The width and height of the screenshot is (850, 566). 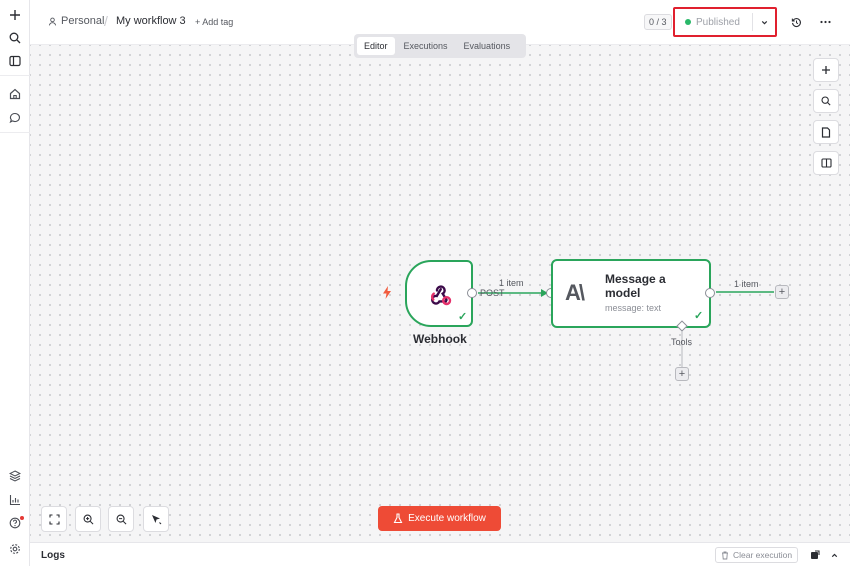 I want to click on trash-icon, so click(x=725, y=555).